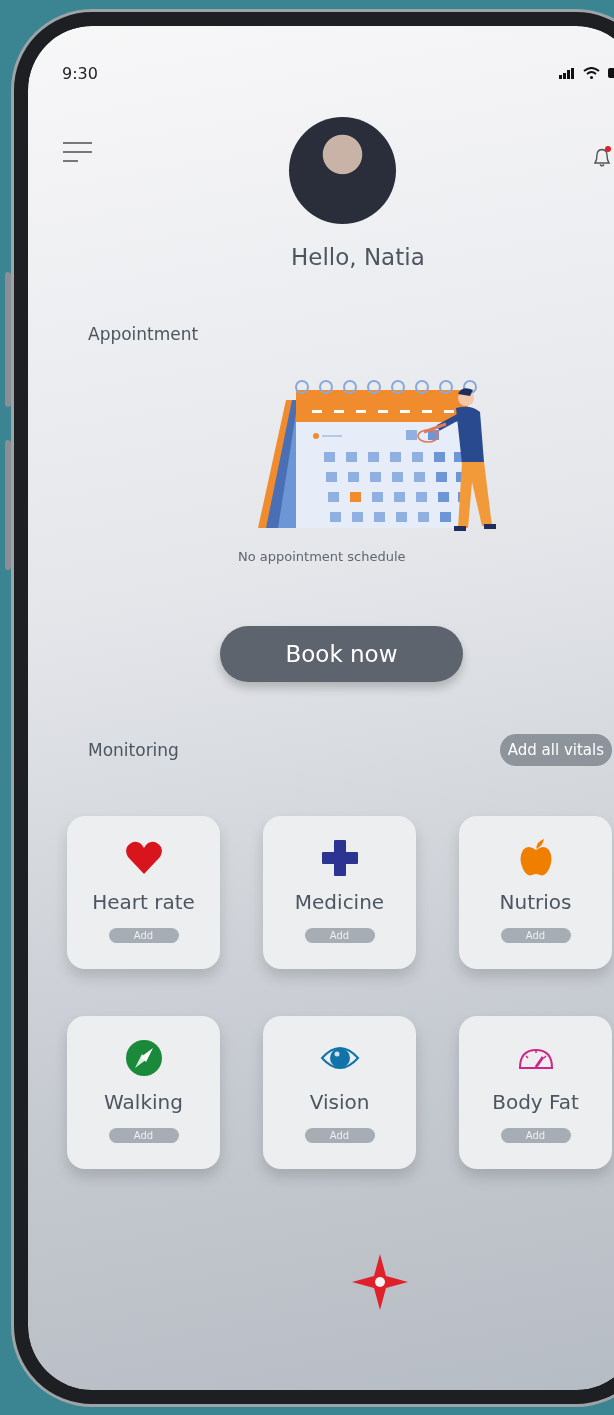 Image resolution: width=614 pixels, height=1415 pixels. What do you see at coordinates (133, 750) in the screenshot?
I see `section-title: Monitoring` at bounding box center [133, 750].